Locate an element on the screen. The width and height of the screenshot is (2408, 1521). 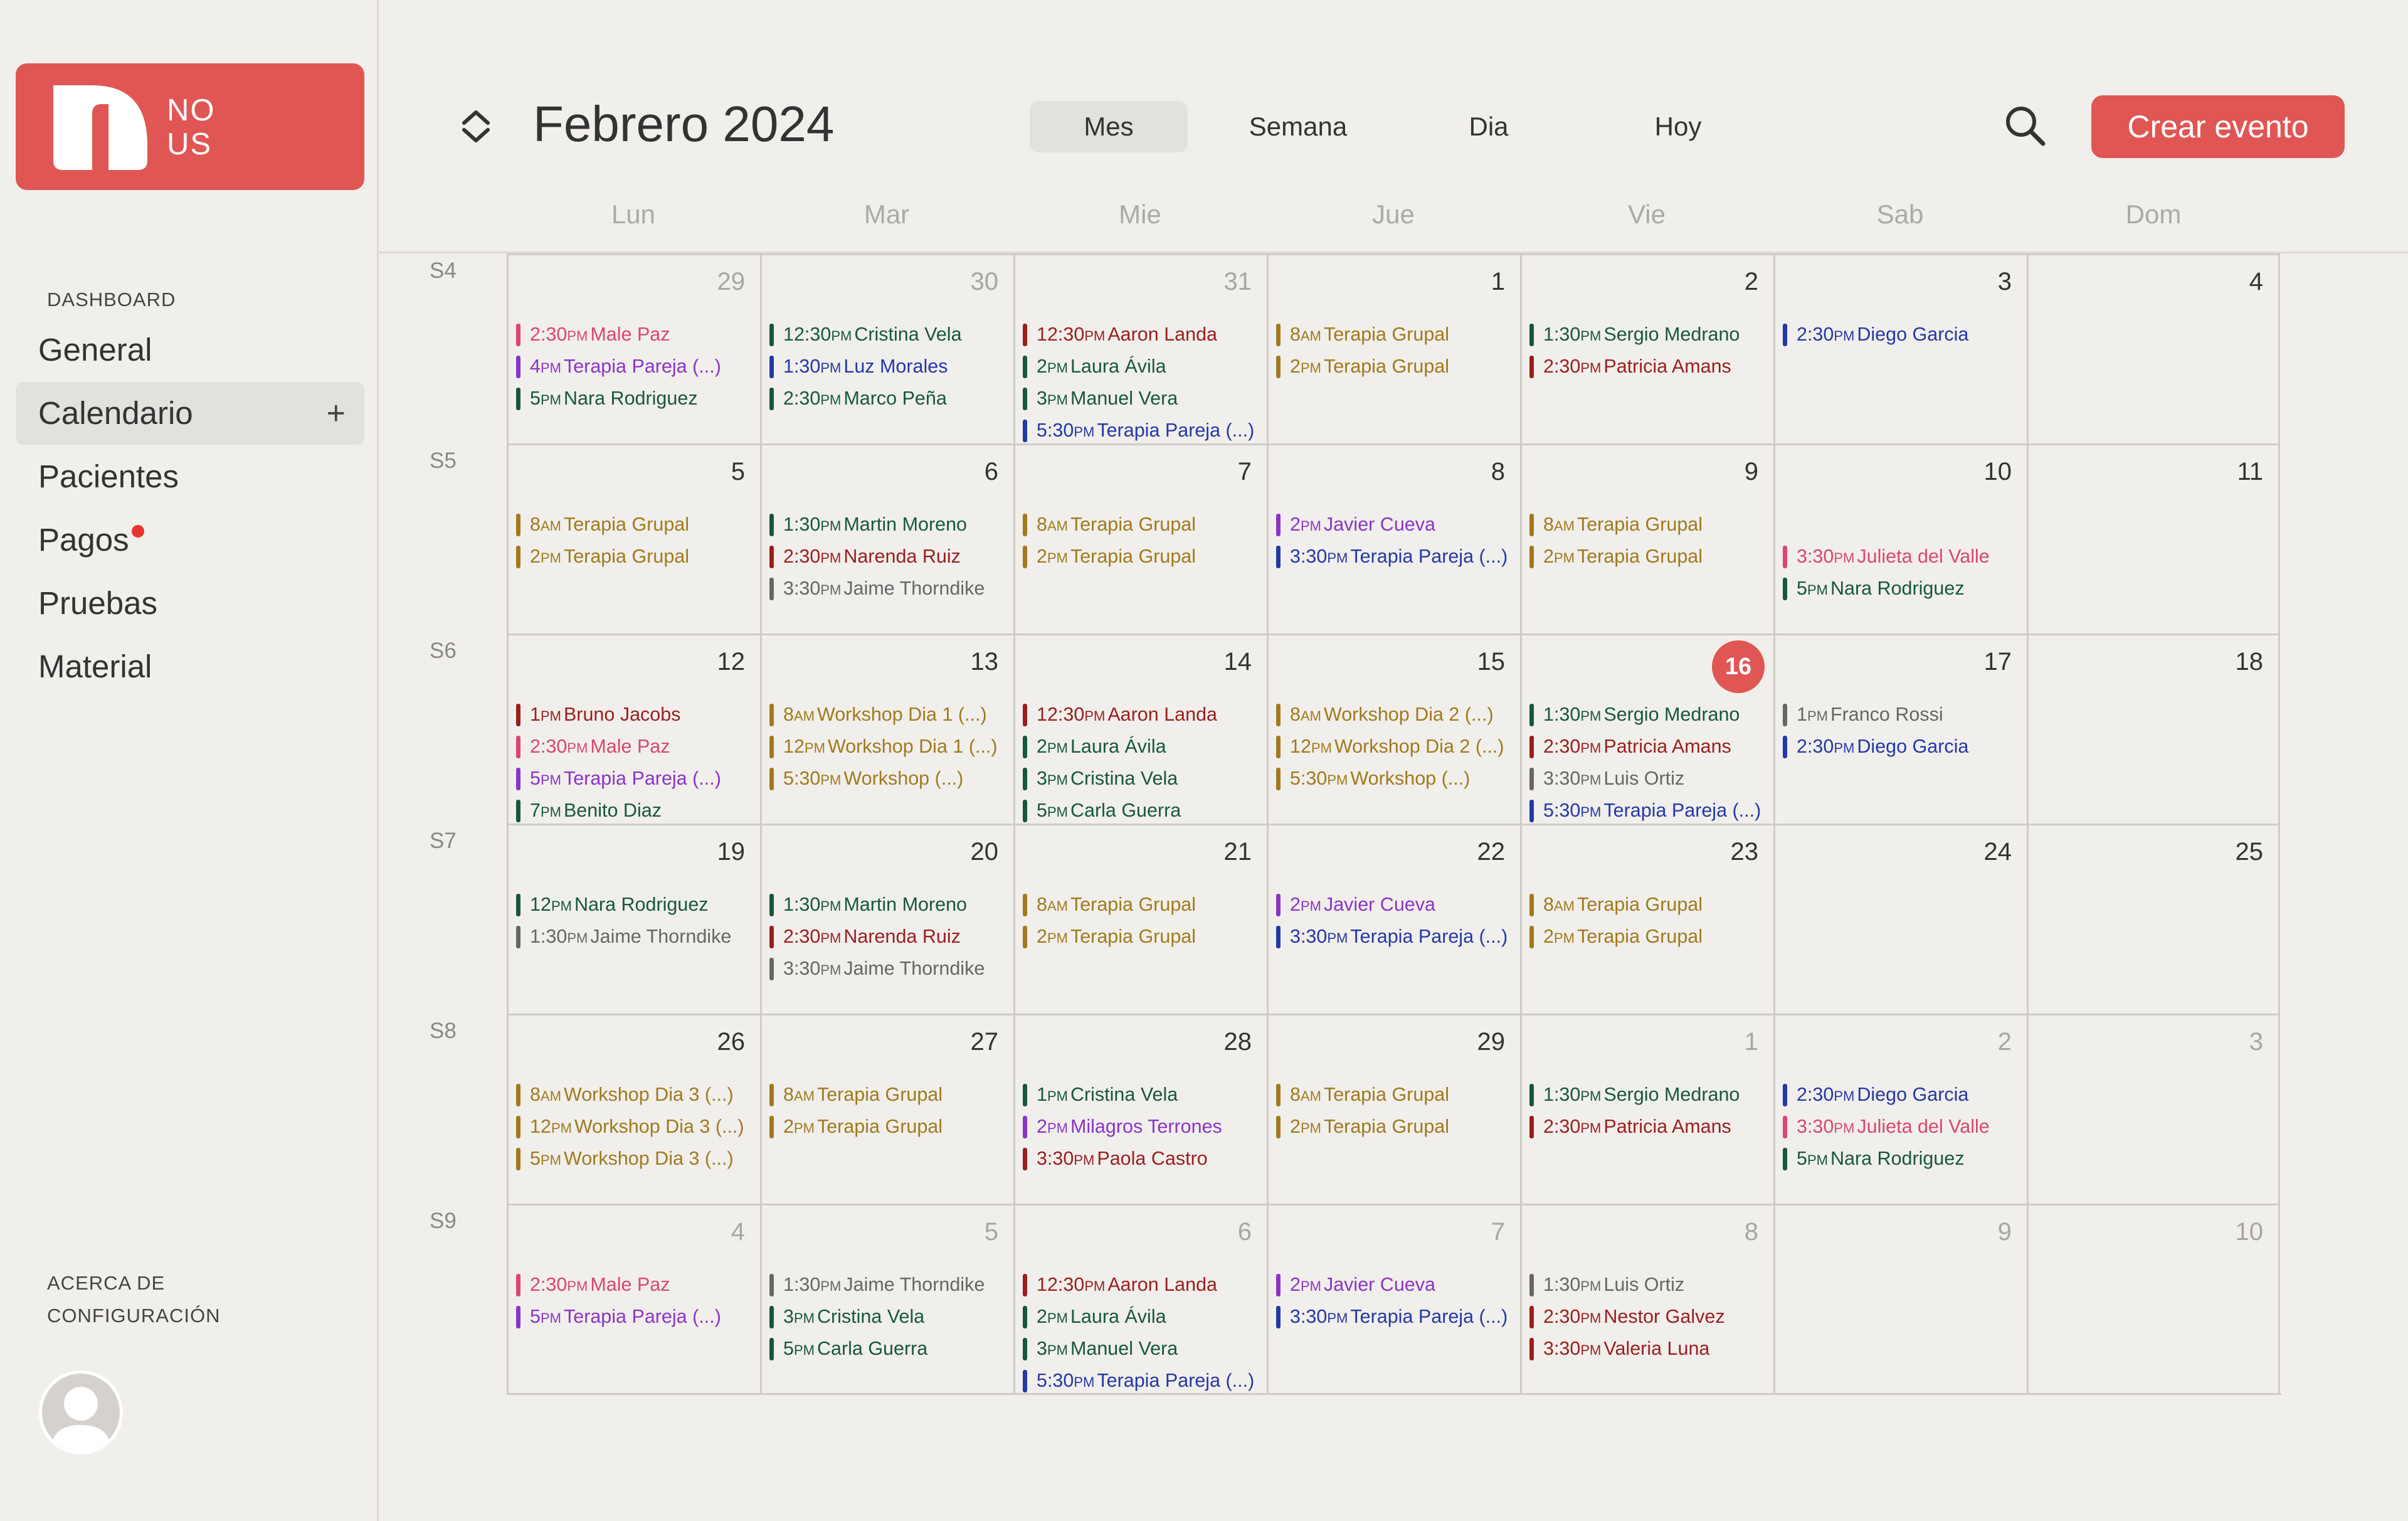
calendar-event: 12PM Workshop Dia 3 (...) is located at coordinates (636, 1126).